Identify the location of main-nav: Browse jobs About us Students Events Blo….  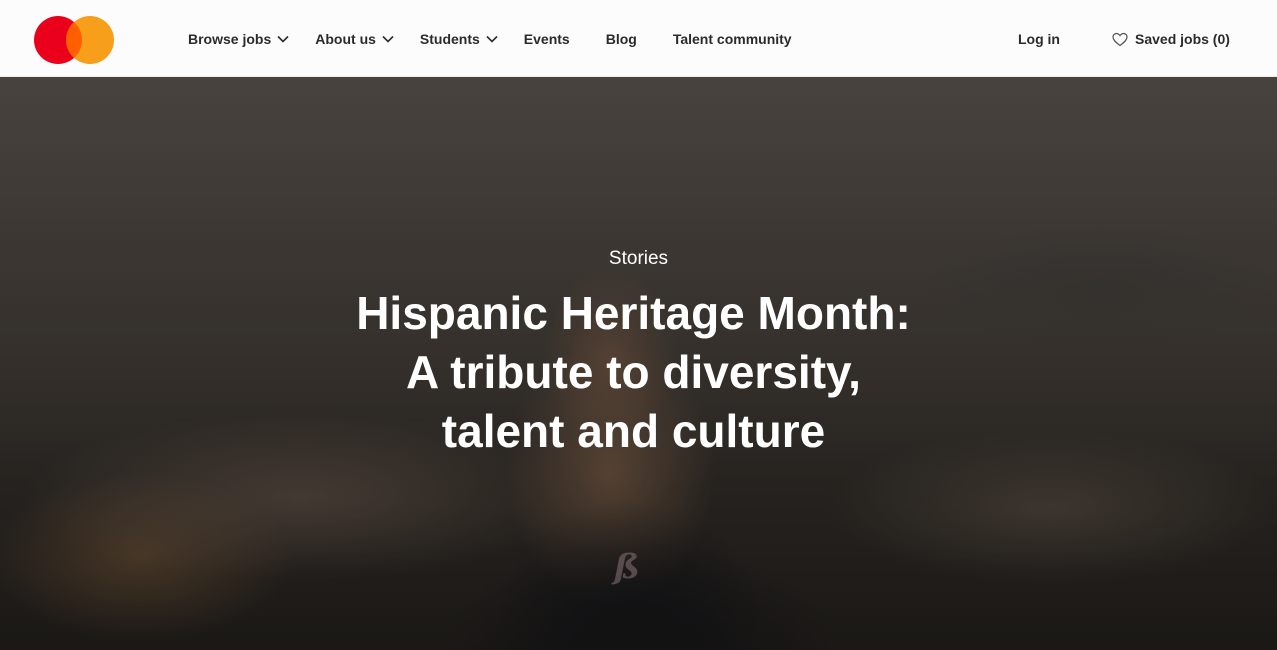
(490, 38).